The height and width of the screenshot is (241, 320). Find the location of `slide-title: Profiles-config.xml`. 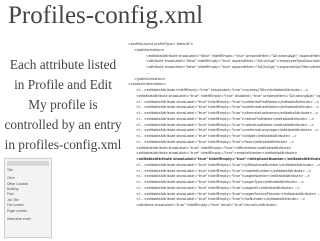

slide-title: Profiles-config.xml is located at coordinates (106, 15).